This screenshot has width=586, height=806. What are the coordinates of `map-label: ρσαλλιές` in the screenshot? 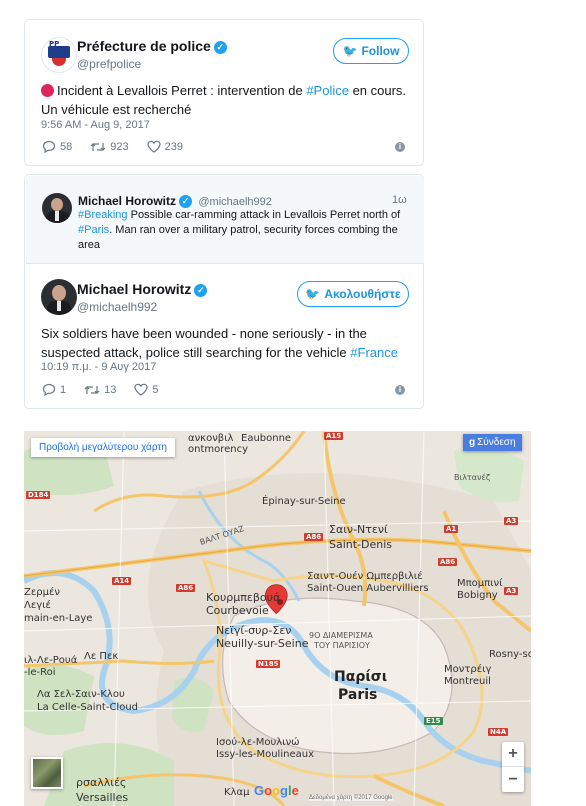 It's located at (101, 782).